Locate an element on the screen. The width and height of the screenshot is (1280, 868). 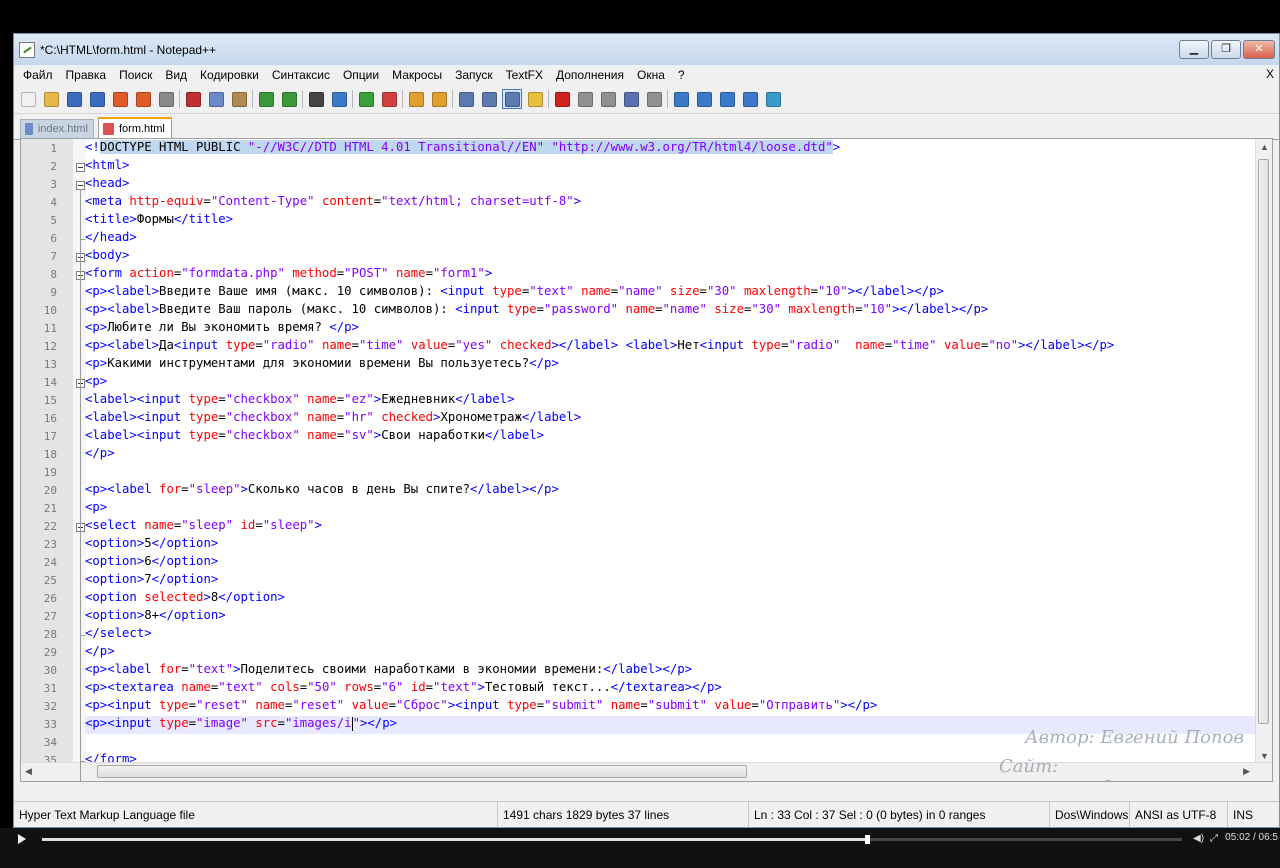
cut-icon is located at coordinates (193, 99).